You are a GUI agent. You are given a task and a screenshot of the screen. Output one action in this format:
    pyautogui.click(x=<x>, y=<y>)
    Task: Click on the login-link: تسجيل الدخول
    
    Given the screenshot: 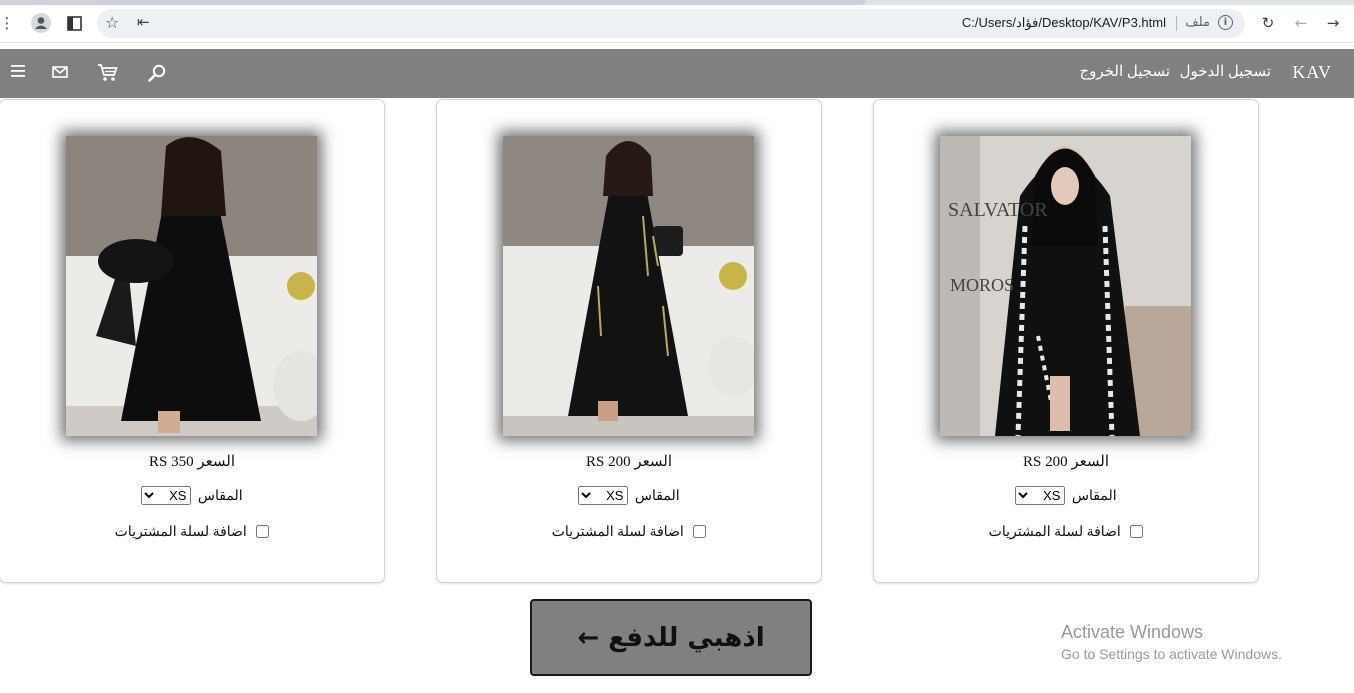 What is the action you would take?
    pyautogui.click(x=1225, y=71)
    